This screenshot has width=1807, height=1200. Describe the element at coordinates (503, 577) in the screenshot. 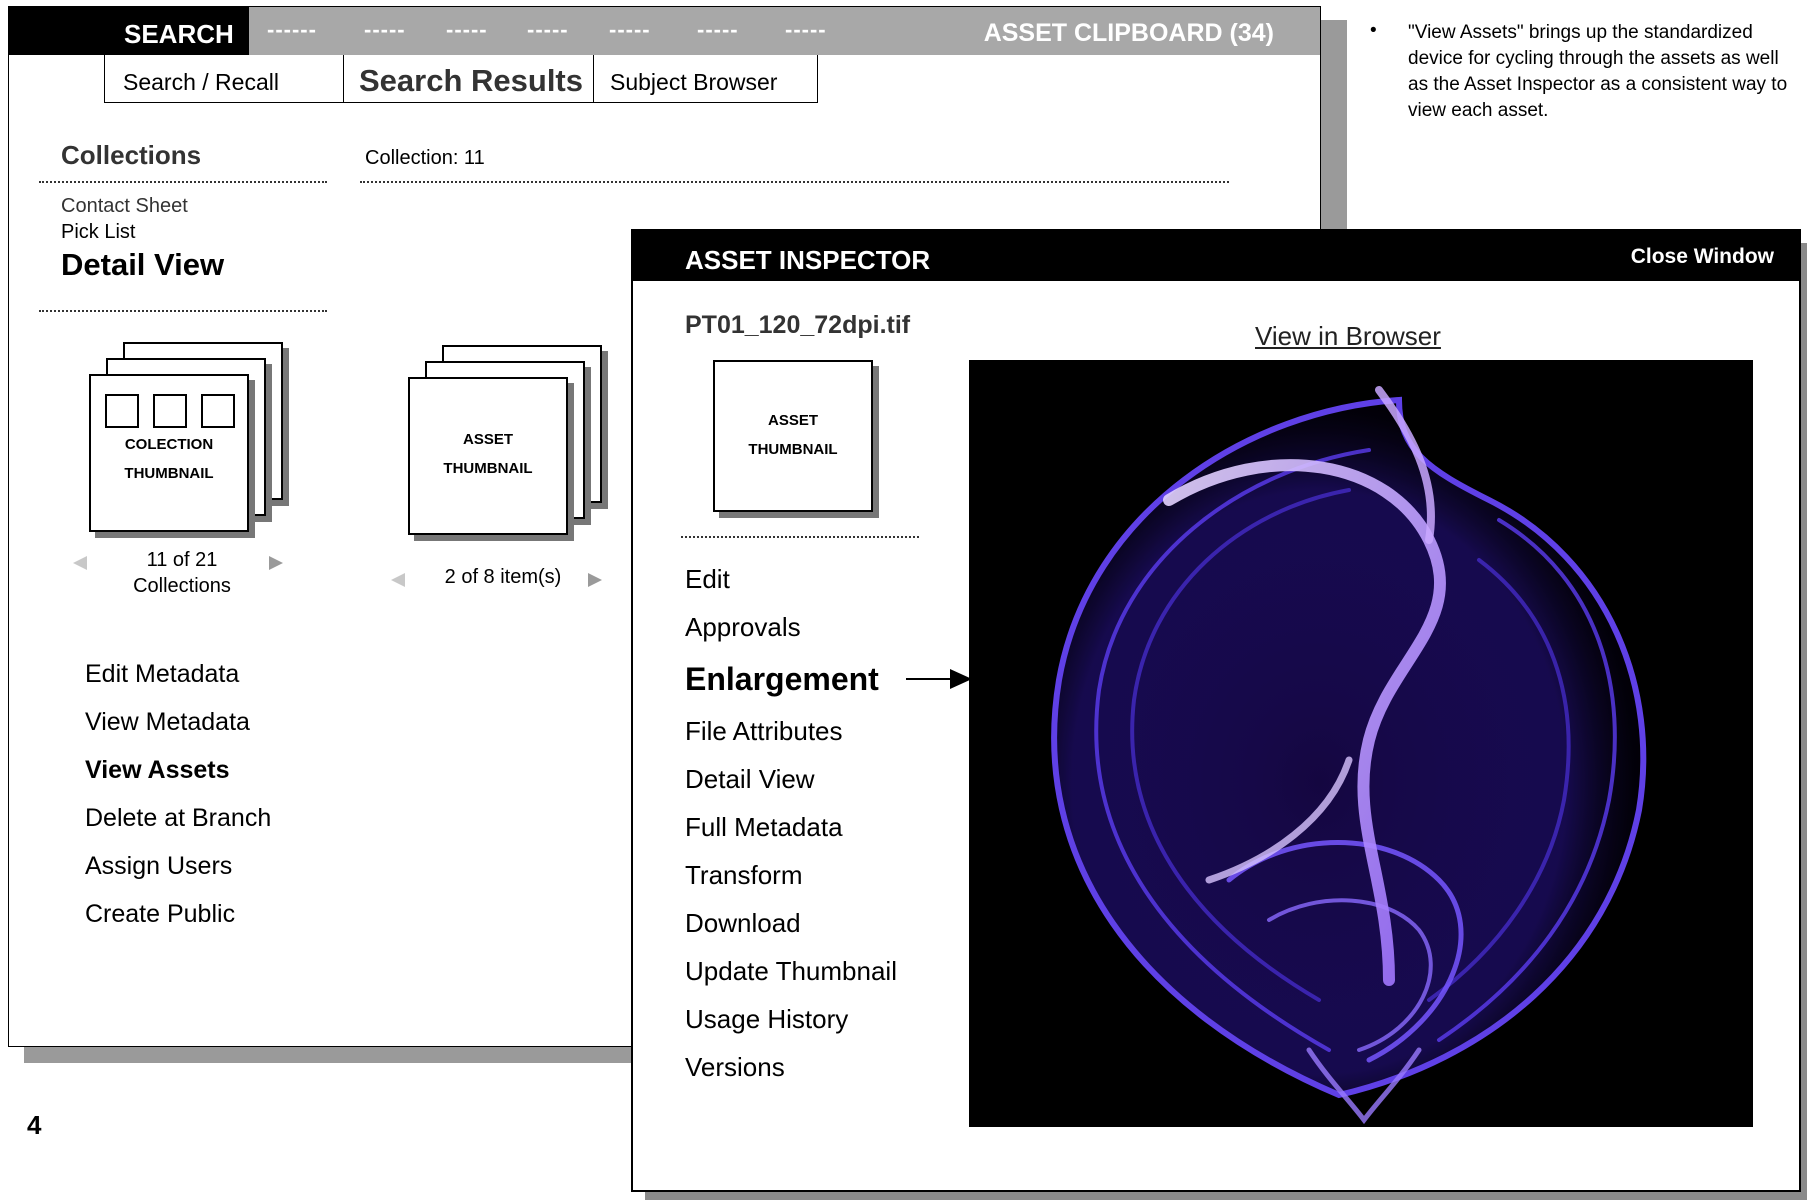

I see `asset-pager: 2 of 8 item(s)` at that location.